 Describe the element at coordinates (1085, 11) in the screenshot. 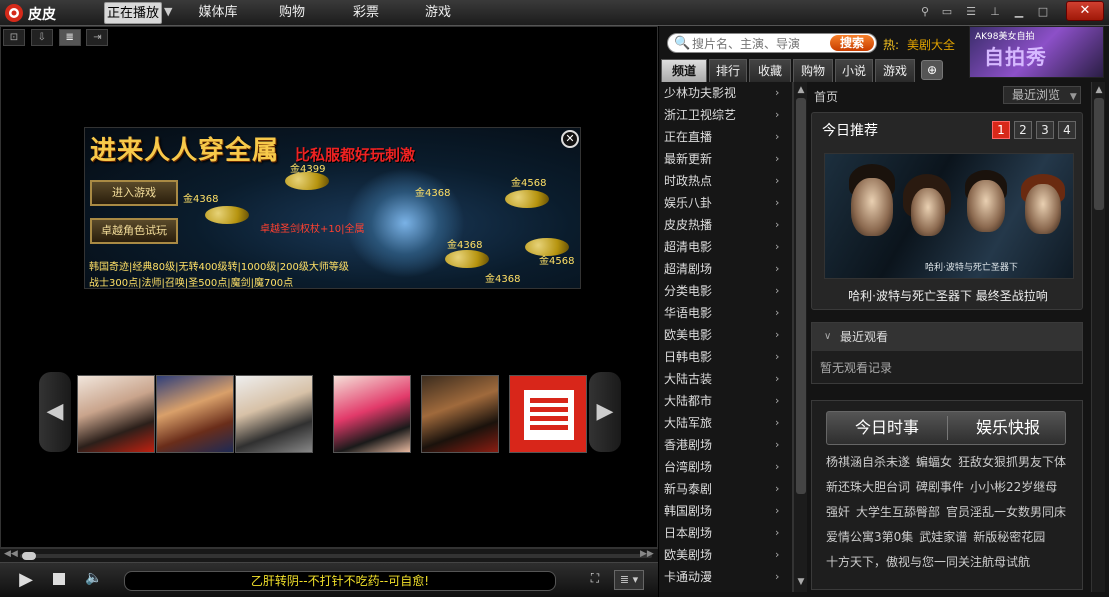

I see `close-button: ✕` at that location.